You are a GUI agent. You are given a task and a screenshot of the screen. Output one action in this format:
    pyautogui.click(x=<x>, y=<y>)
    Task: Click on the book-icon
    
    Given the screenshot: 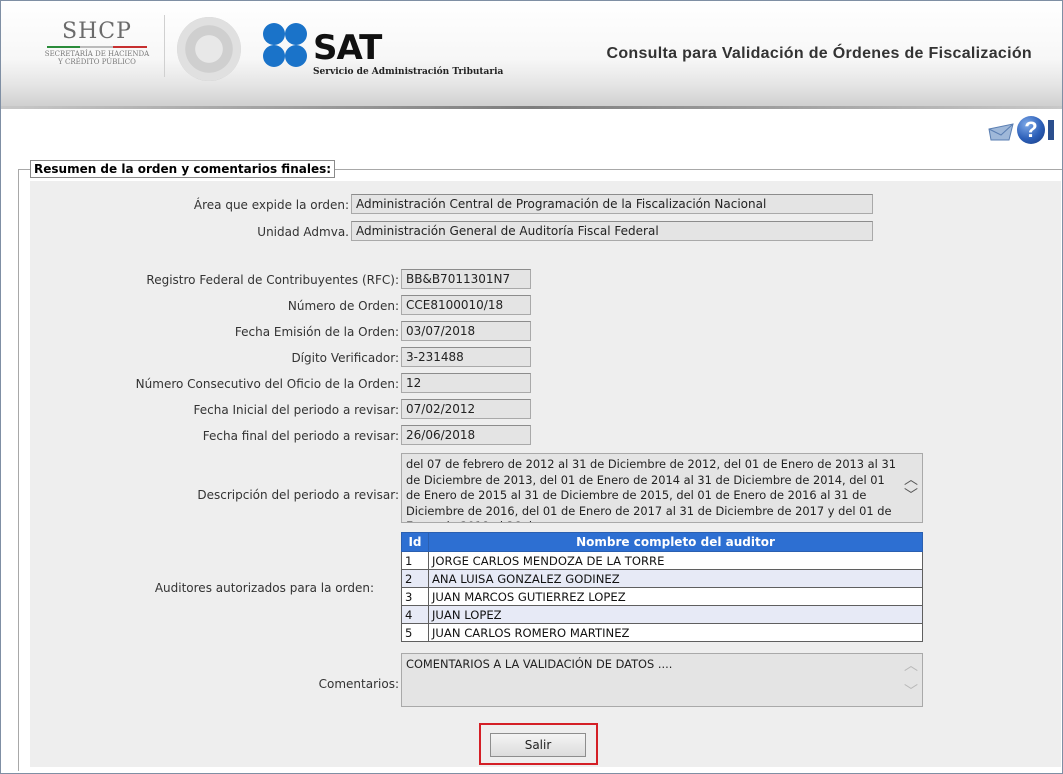 What is the action you would take?
    pyautogui.click(x=1051, y=130)
    